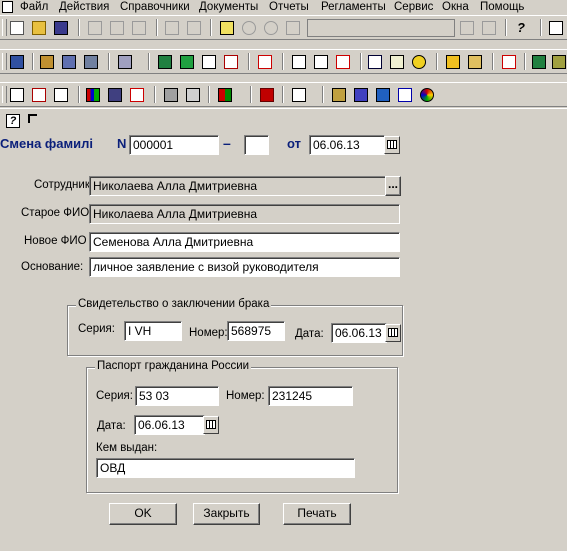 The height and width of the screenshot is (551, 567). I want to click on menu-windows: Окна, so click(455, 7).